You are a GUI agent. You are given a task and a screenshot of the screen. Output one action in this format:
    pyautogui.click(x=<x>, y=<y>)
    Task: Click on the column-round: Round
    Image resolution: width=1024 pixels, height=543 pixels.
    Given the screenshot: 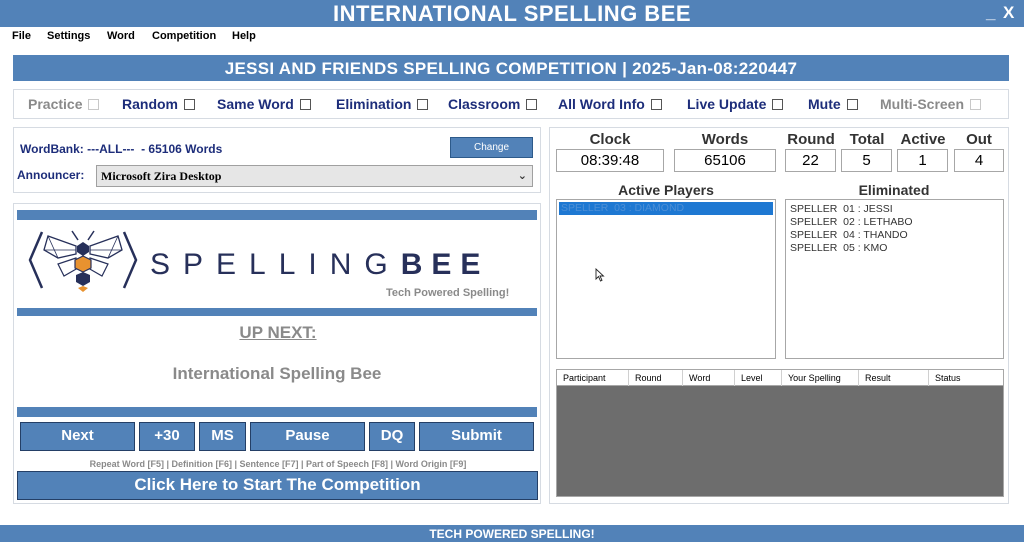 What is the action you would take?
    pyautogui.click(x=656, y=378)
    